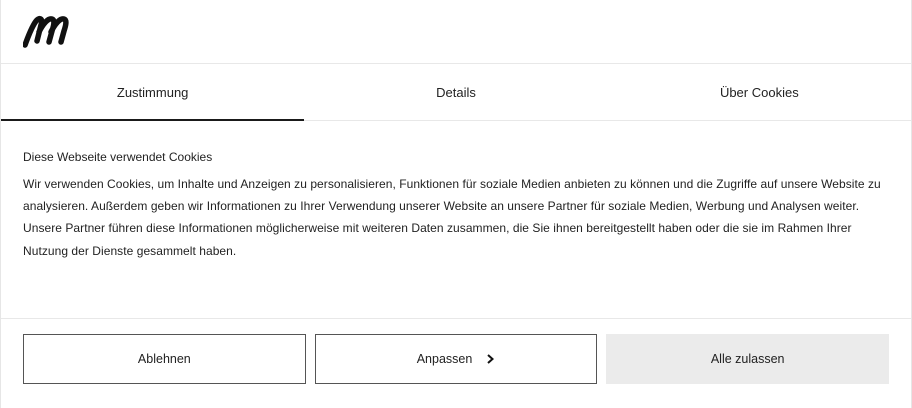 This screenshot has height=408, width=912. I want to click on customize-button: Anpassen, so click(456, 359).